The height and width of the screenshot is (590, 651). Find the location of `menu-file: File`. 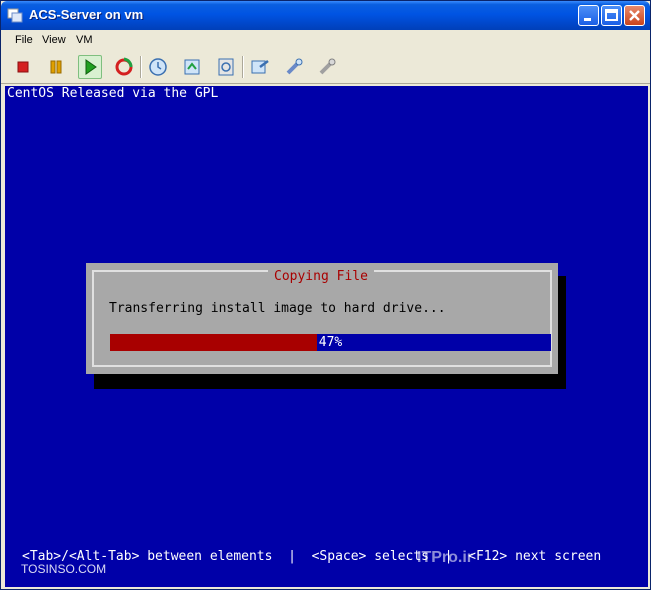

menu-file: File is located at coordinates (24, 40).